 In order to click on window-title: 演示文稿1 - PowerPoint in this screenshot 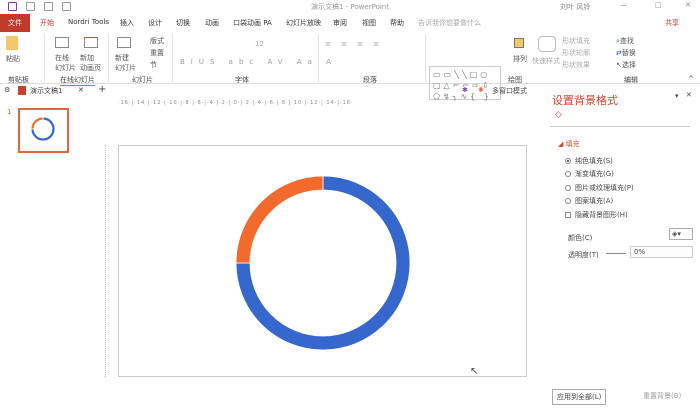, I will do `click(350, 7)`.